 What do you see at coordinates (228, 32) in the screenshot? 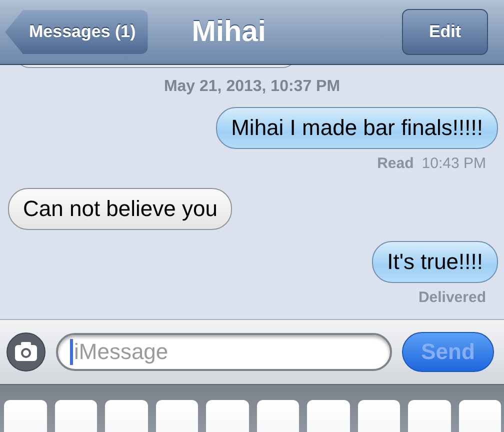
I see `conversation-title: Mihai` at bounding box center [228, 32].